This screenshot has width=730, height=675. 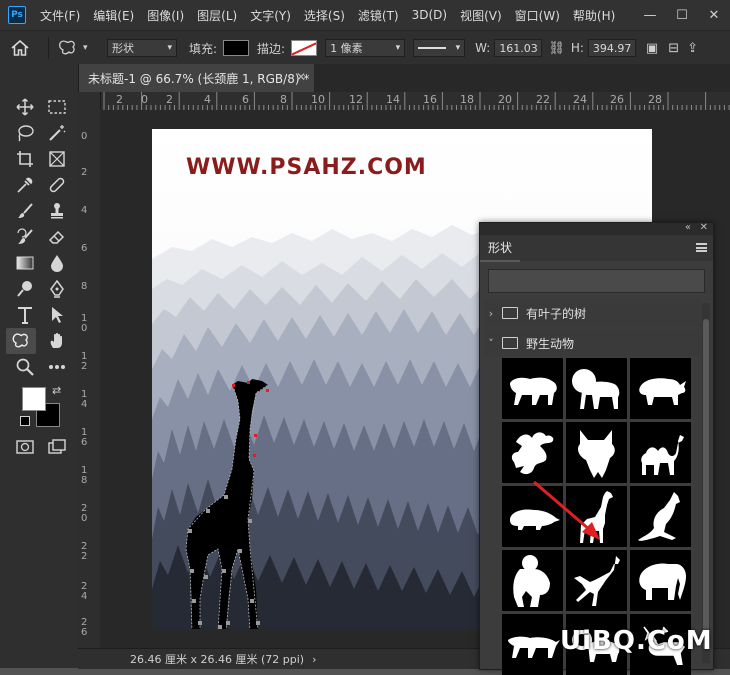 What do you see at coordinates (57, 367) in the screenshot?
I see `more-tools-icon` at bounding box center [57, 367].